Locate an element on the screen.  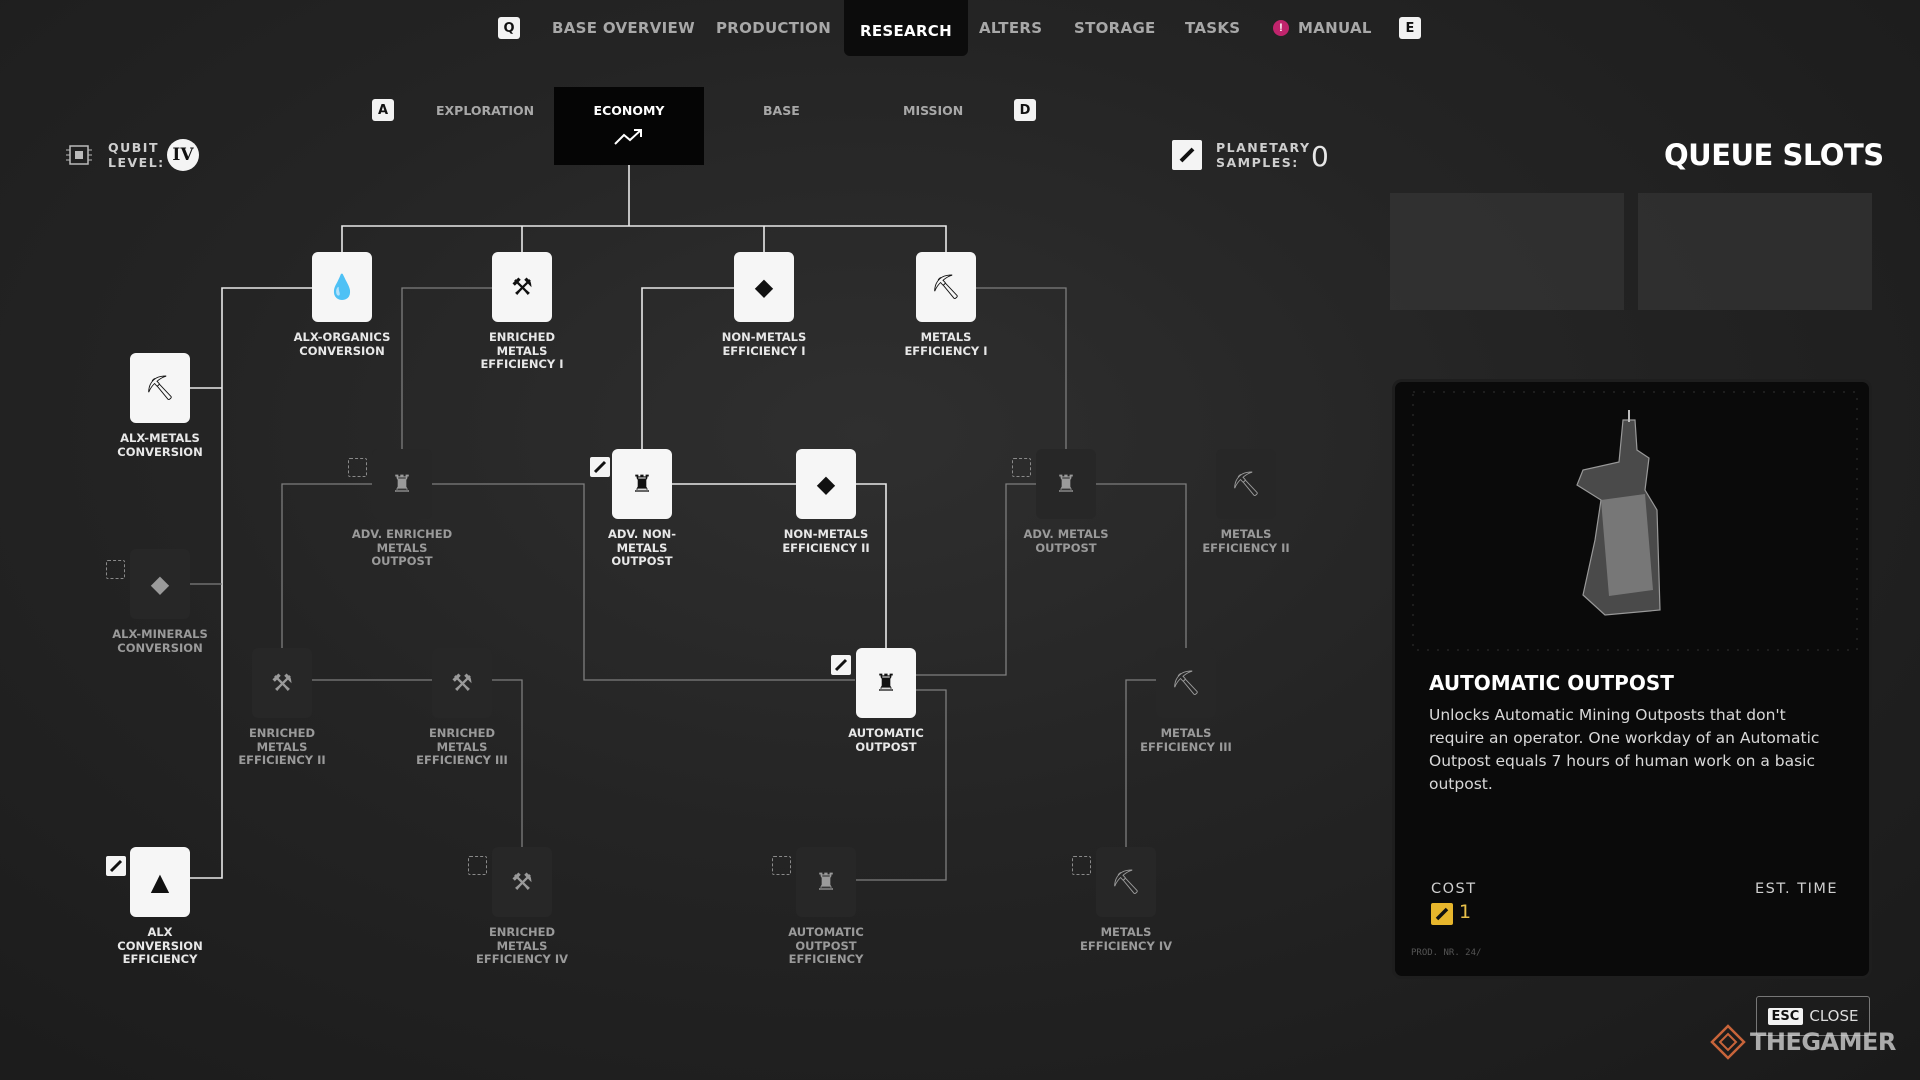
research-node-enriched-3: ⚒ is located at coordinates (462, 683).